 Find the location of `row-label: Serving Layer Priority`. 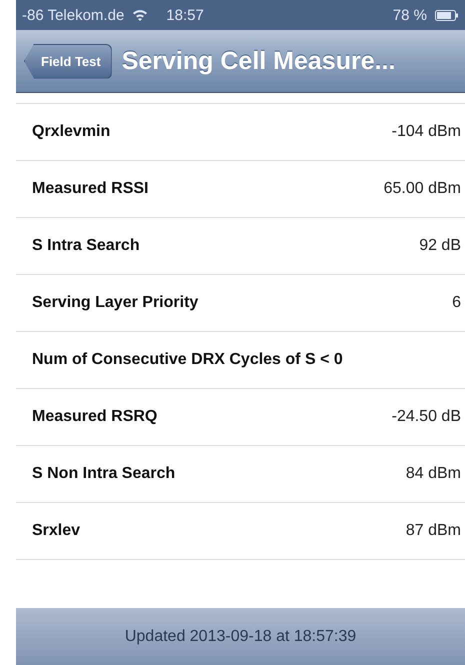

row-label: Serving Layer Priority is located at coordinates (115, 303).